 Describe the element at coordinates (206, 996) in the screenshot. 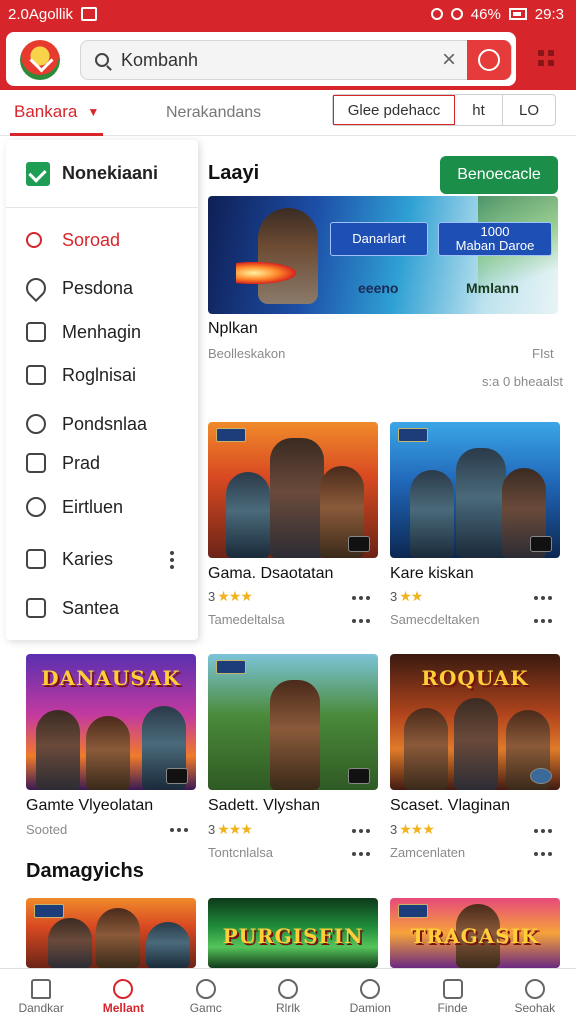

I see `nav-item-game: Gamc` at that location.